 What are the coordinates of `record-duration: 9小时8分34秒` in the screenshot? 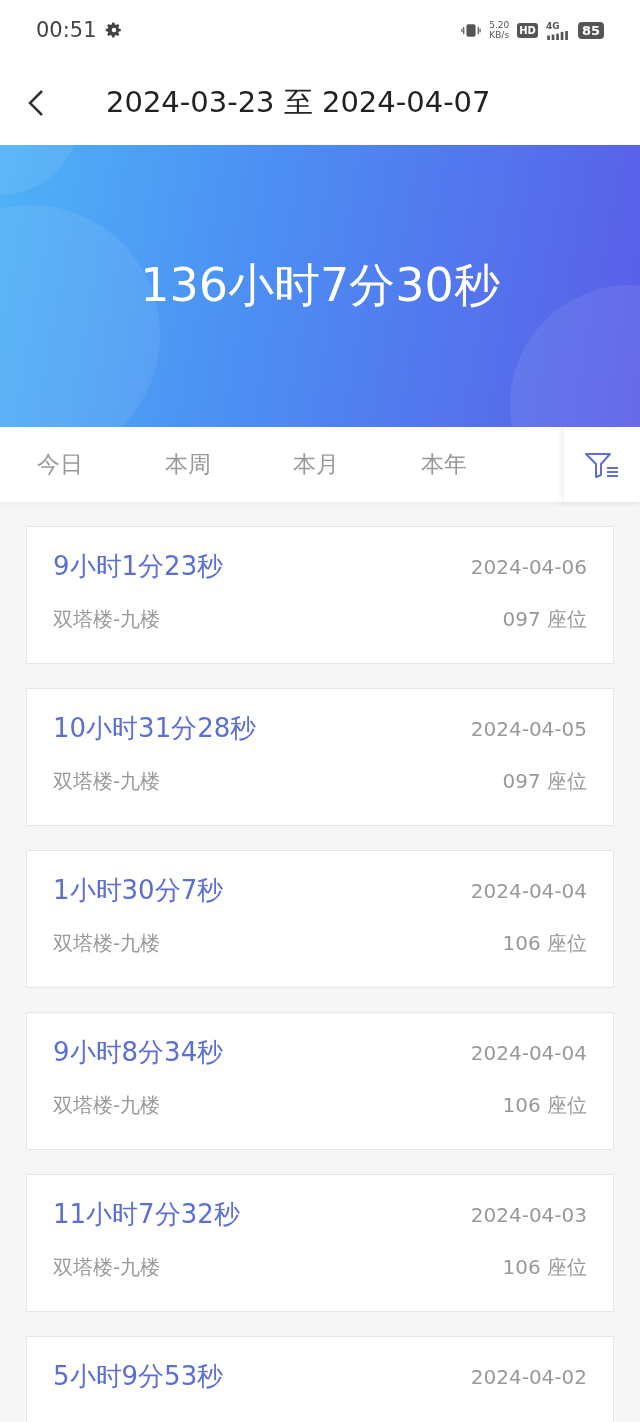 It's located at (138, 1052).